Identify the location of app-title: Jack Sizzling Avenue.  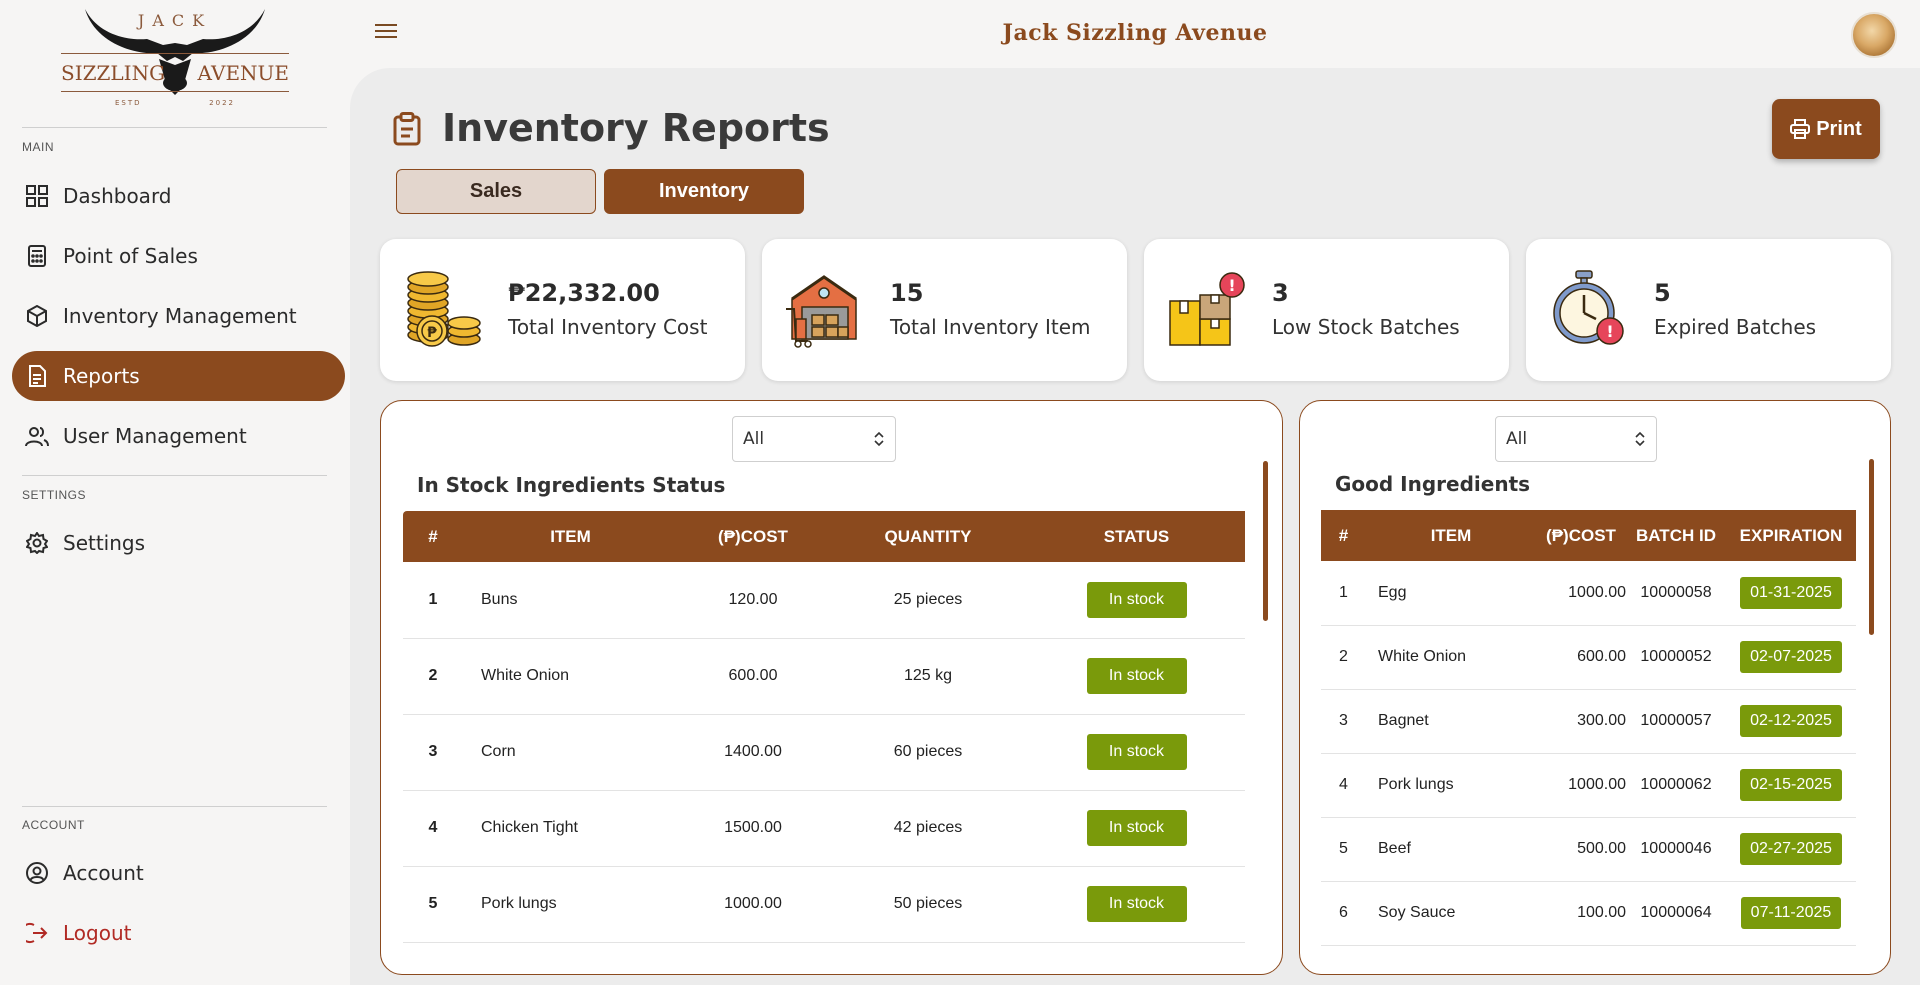
(1135, 33).